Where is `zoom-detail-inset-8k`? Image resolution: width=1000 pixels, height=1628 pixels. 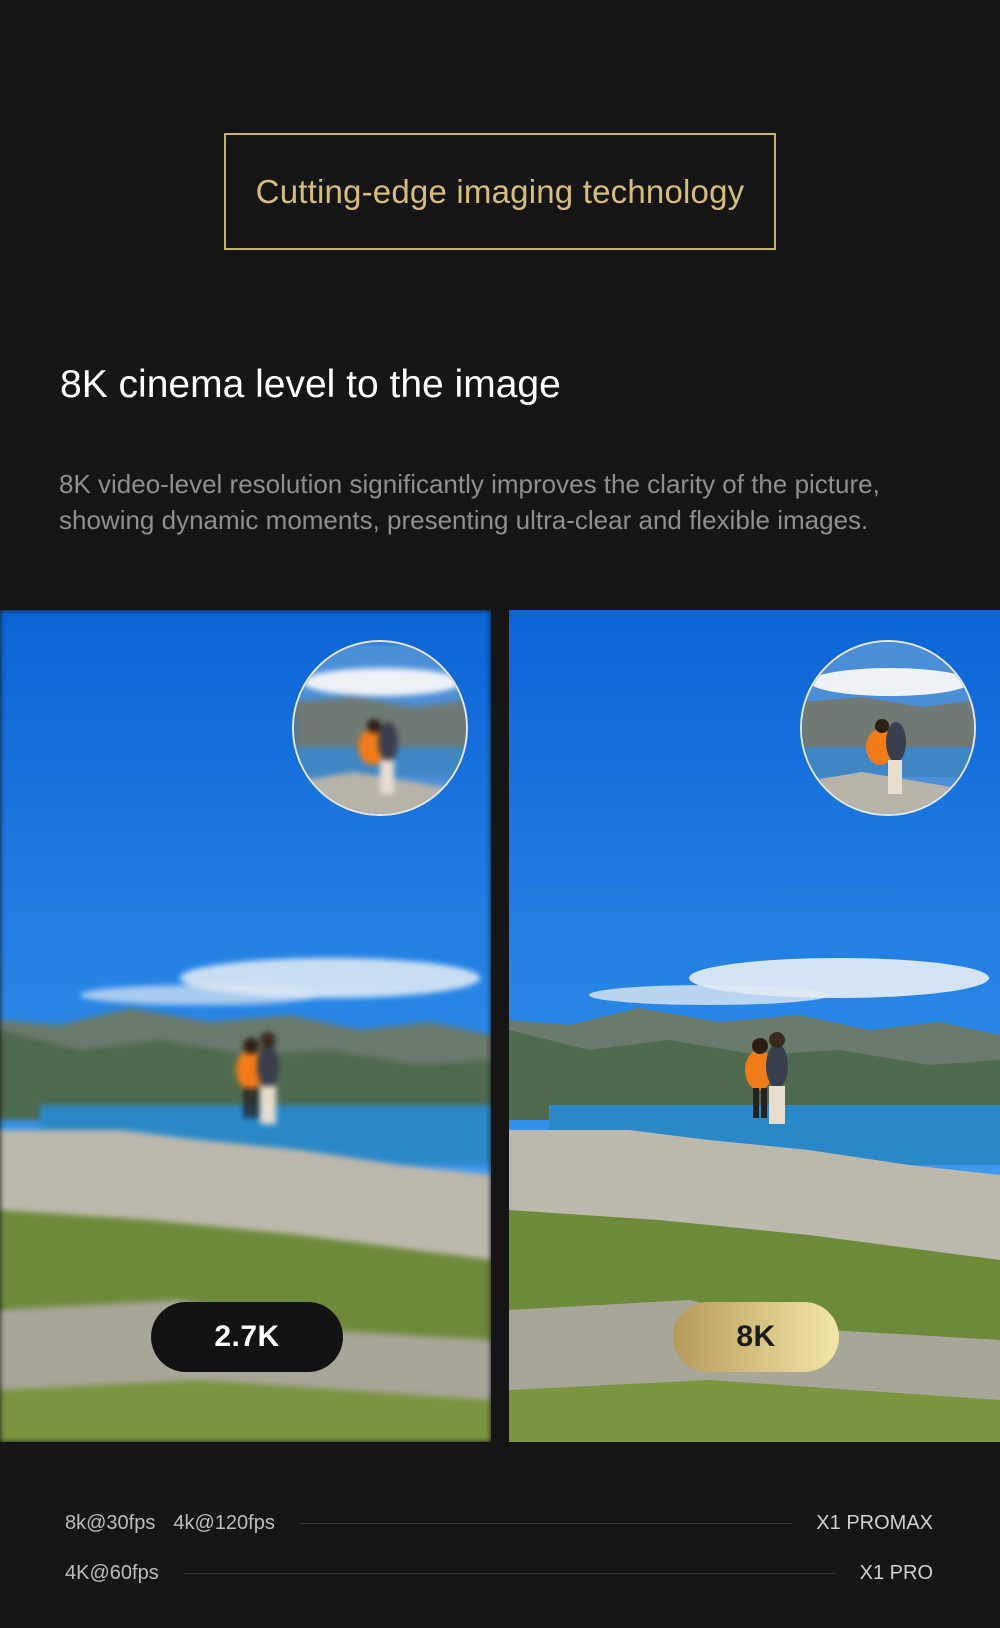
zoom-detail-inset-8k is located at coordinates (888, 728).